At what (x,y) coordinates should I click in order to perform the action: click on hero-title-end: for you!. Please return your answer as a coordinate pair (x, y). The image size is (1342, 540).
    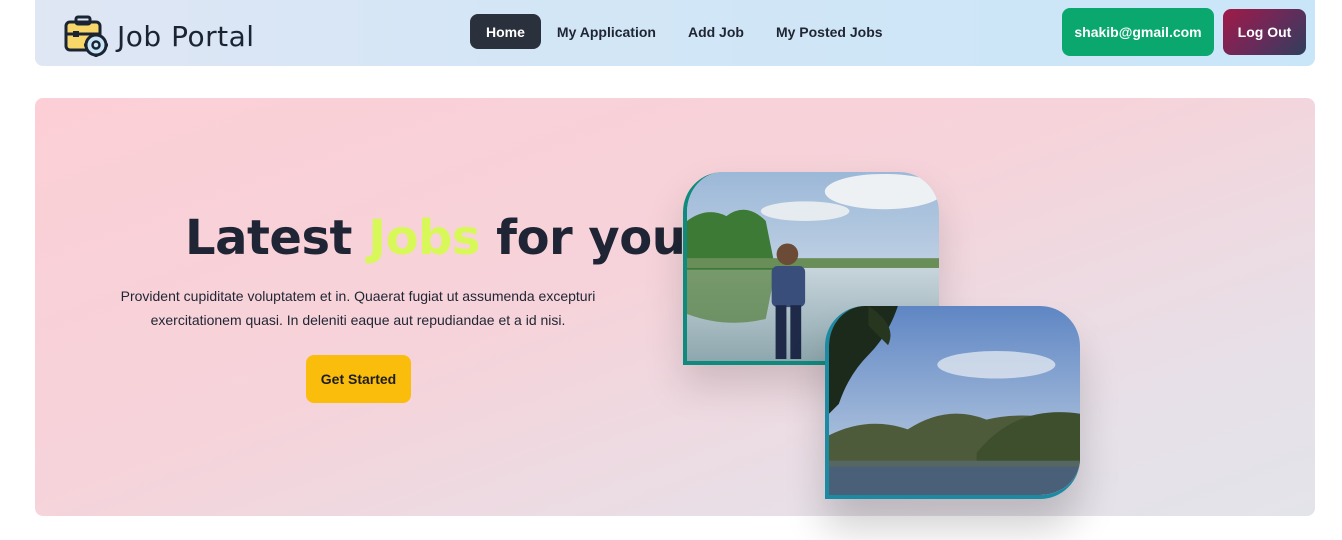
    Looking at the image, I should click on (593, 238).